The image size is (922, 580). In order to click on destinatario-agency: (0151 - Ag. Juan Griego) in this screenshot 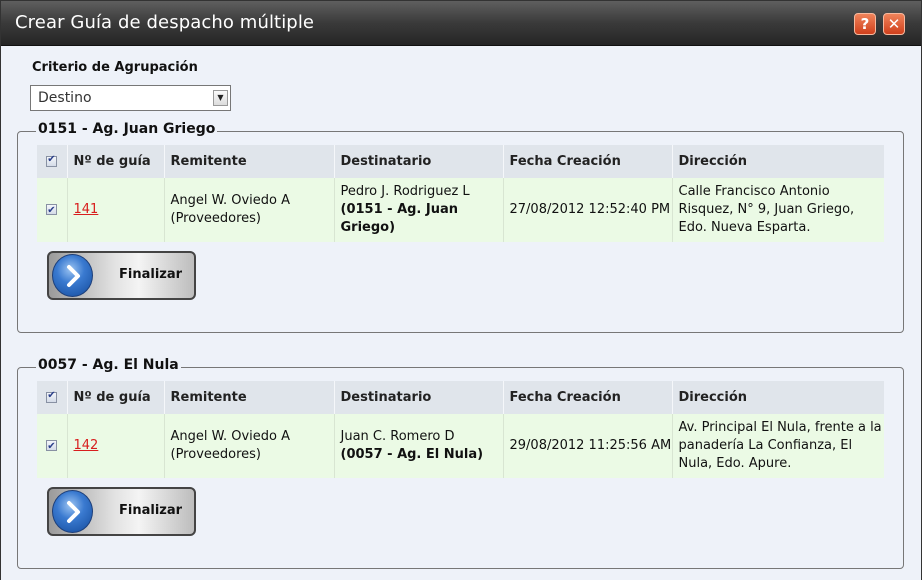, I will do `click(399, 218)`.